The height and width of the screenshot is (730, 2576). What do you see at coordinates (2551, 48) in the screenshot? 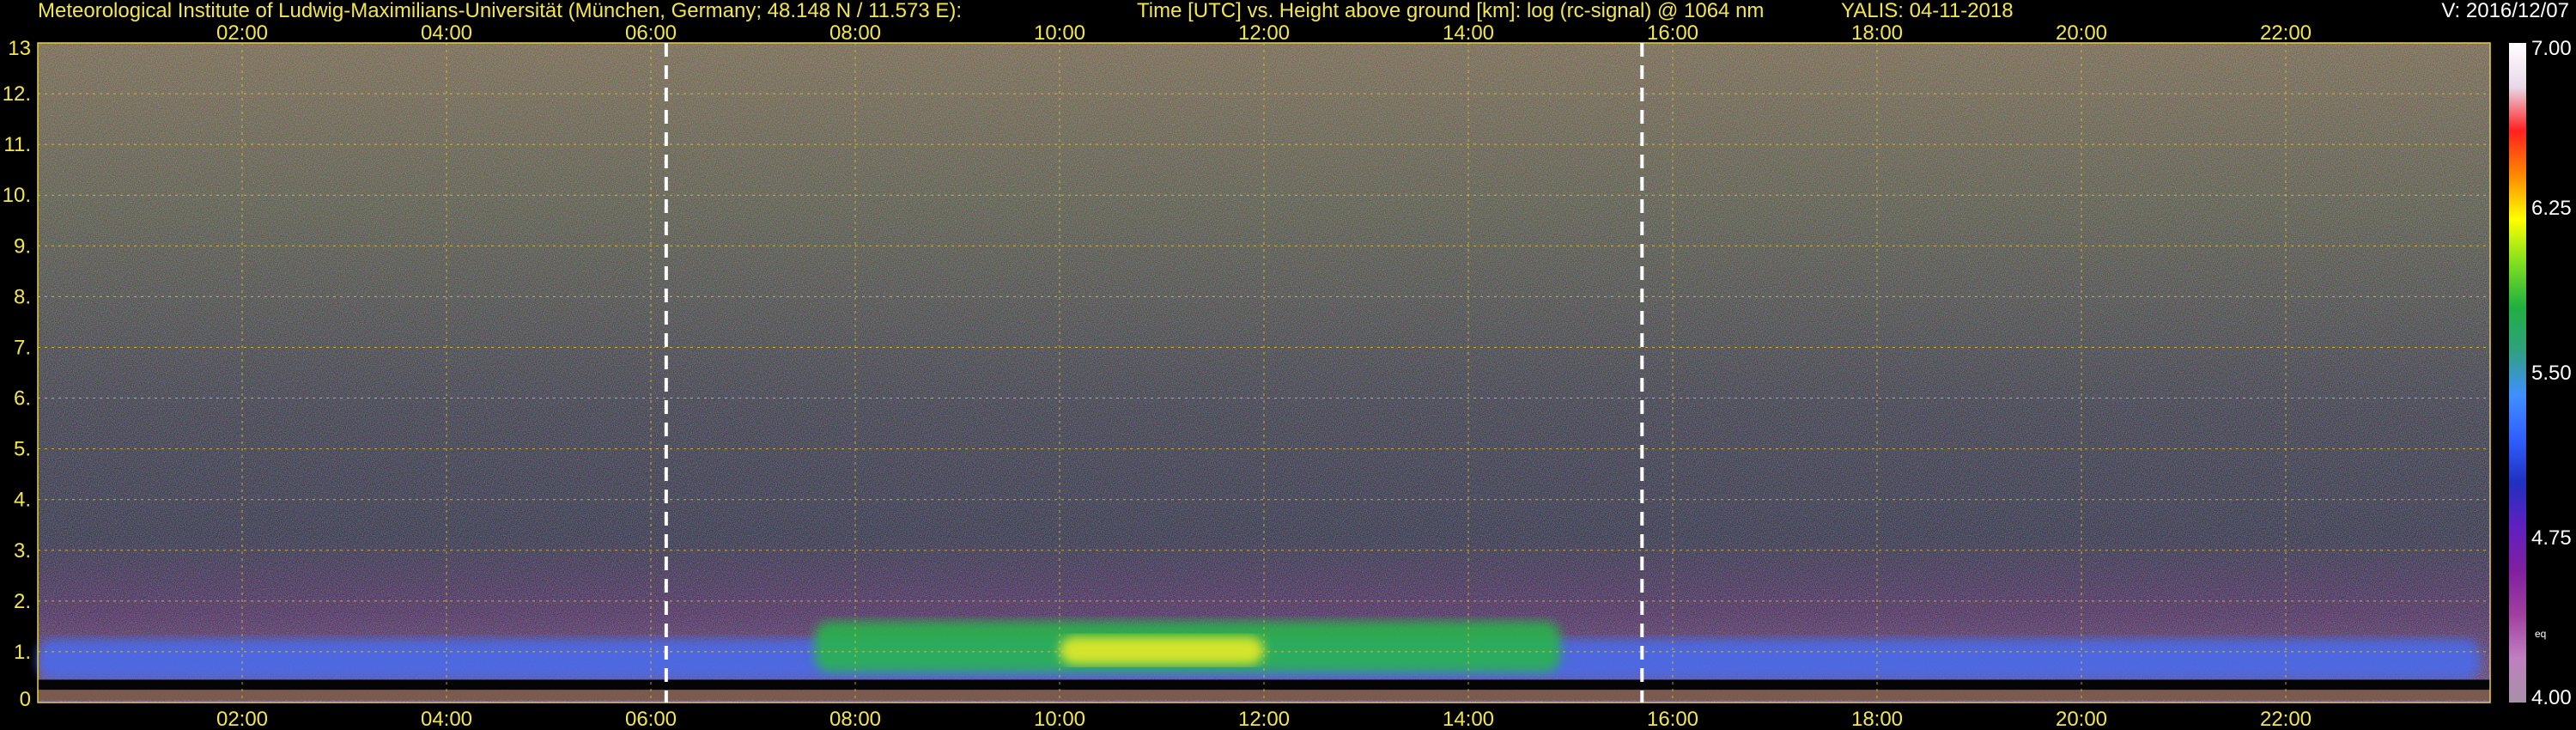
I see `colorbar-tick-label: 7.00` at bounding box center [2551, 48].